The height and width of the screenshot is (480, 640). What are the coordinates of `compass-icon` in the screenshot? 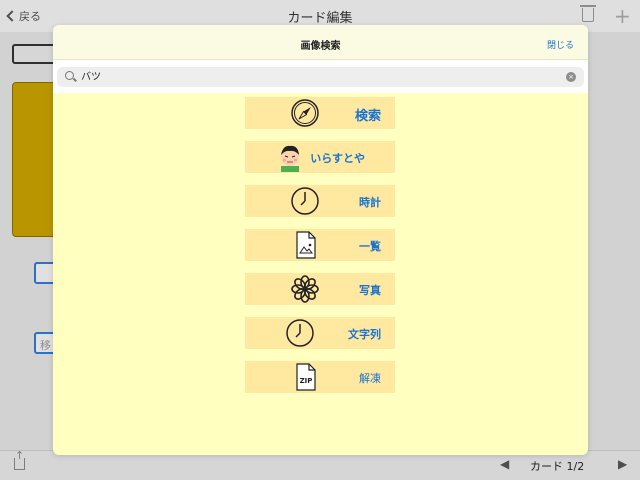 It's located at (305, 113).